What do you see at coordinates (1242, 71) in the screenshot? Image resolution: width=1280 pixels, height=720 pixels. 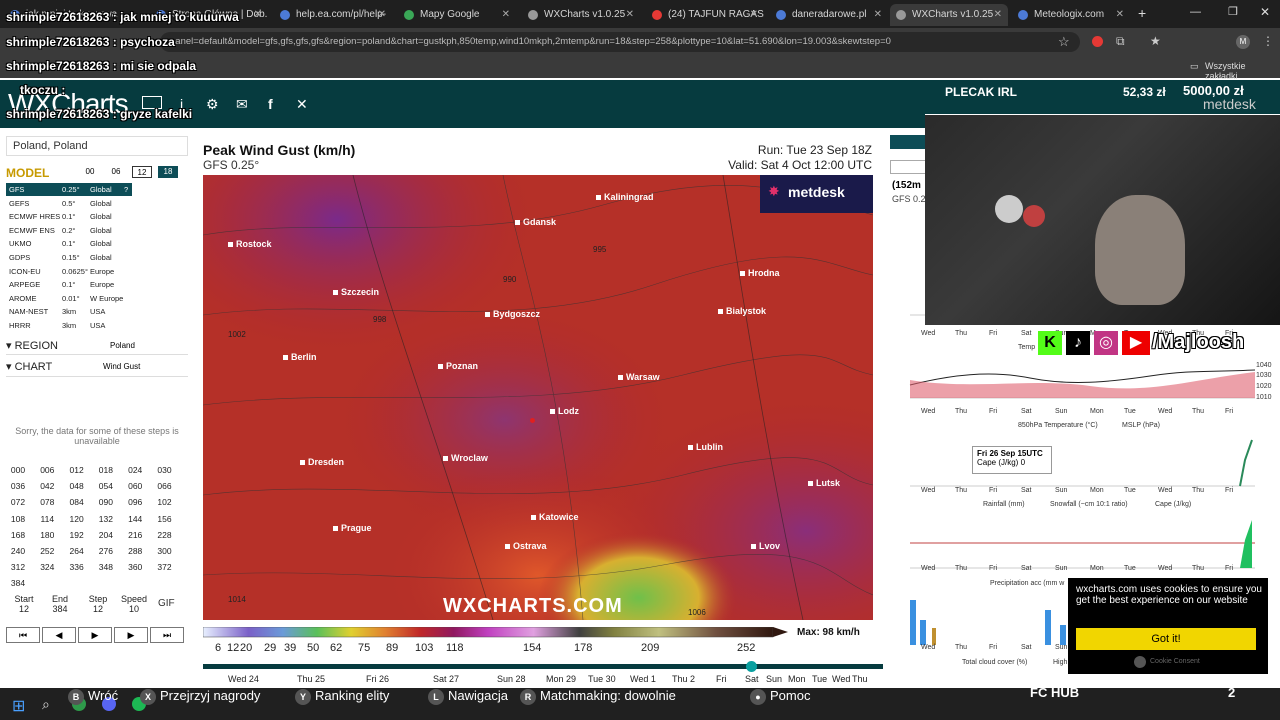 I see `all-bookmarks-link: Wszystkie zakładki` at bounding box center [1242, 71].